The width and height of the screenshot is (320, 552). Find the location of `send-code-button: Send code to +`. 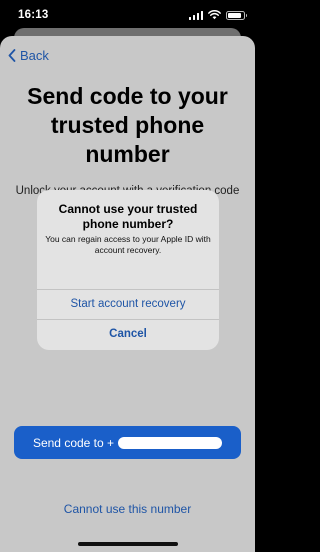

send-code-button: Send code to + is located at coordinates (127, 442).